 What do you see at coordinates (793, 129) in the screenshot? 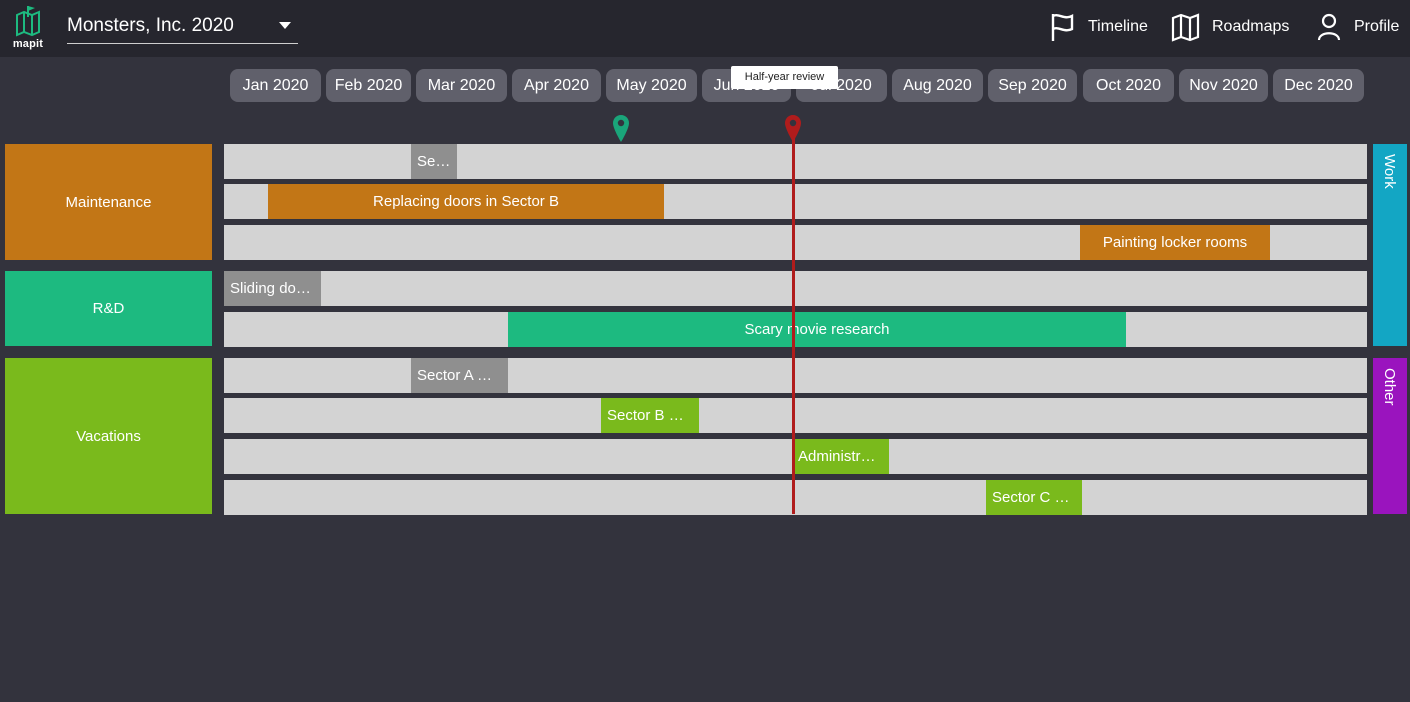
I see `milestone-pin-red` at bounding box center [793, 129].